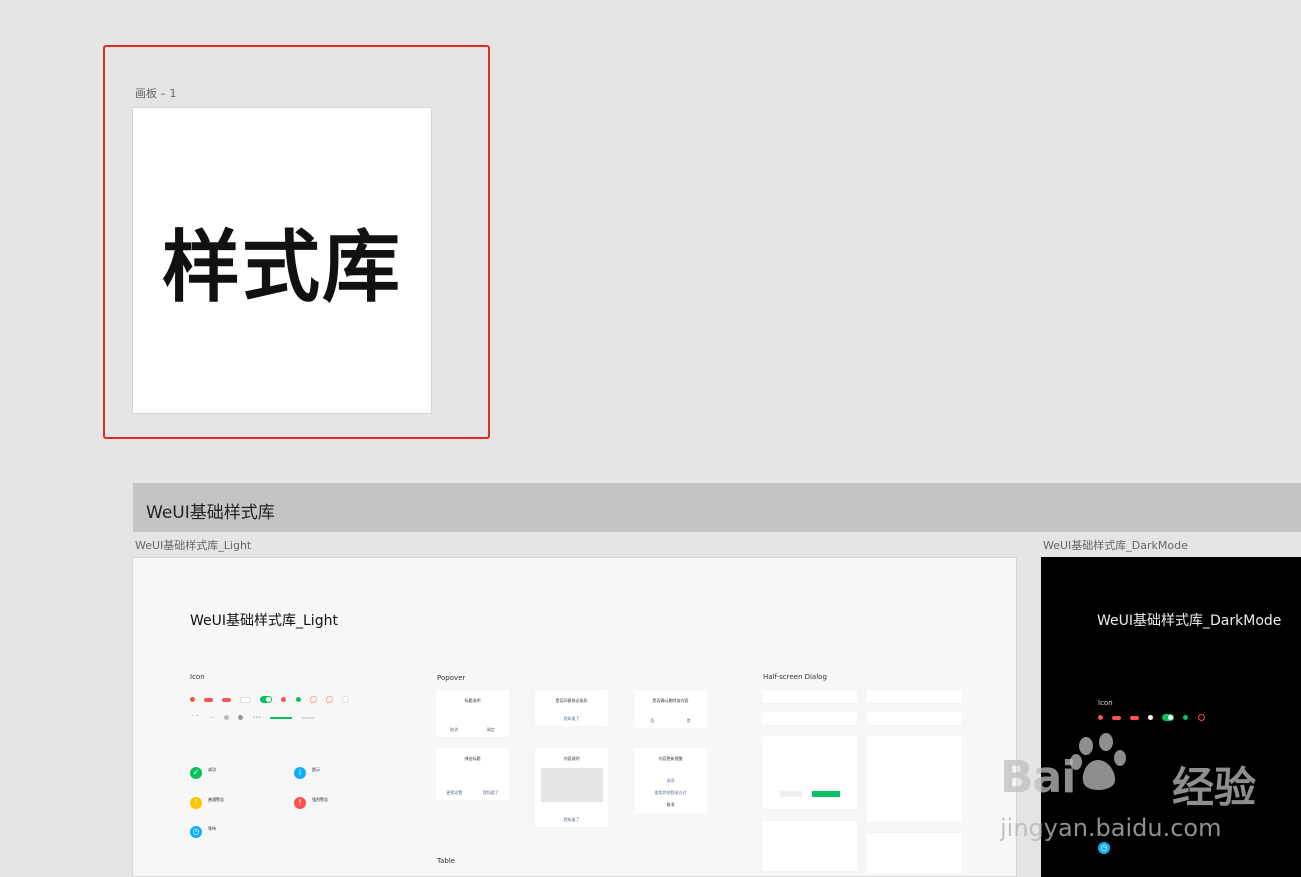 This screenshot has height=877, width=1301. What do you see at coordinates (300, 803) in the screenshot?
I see `alert-icon: !` at bounding box center [300, 803].